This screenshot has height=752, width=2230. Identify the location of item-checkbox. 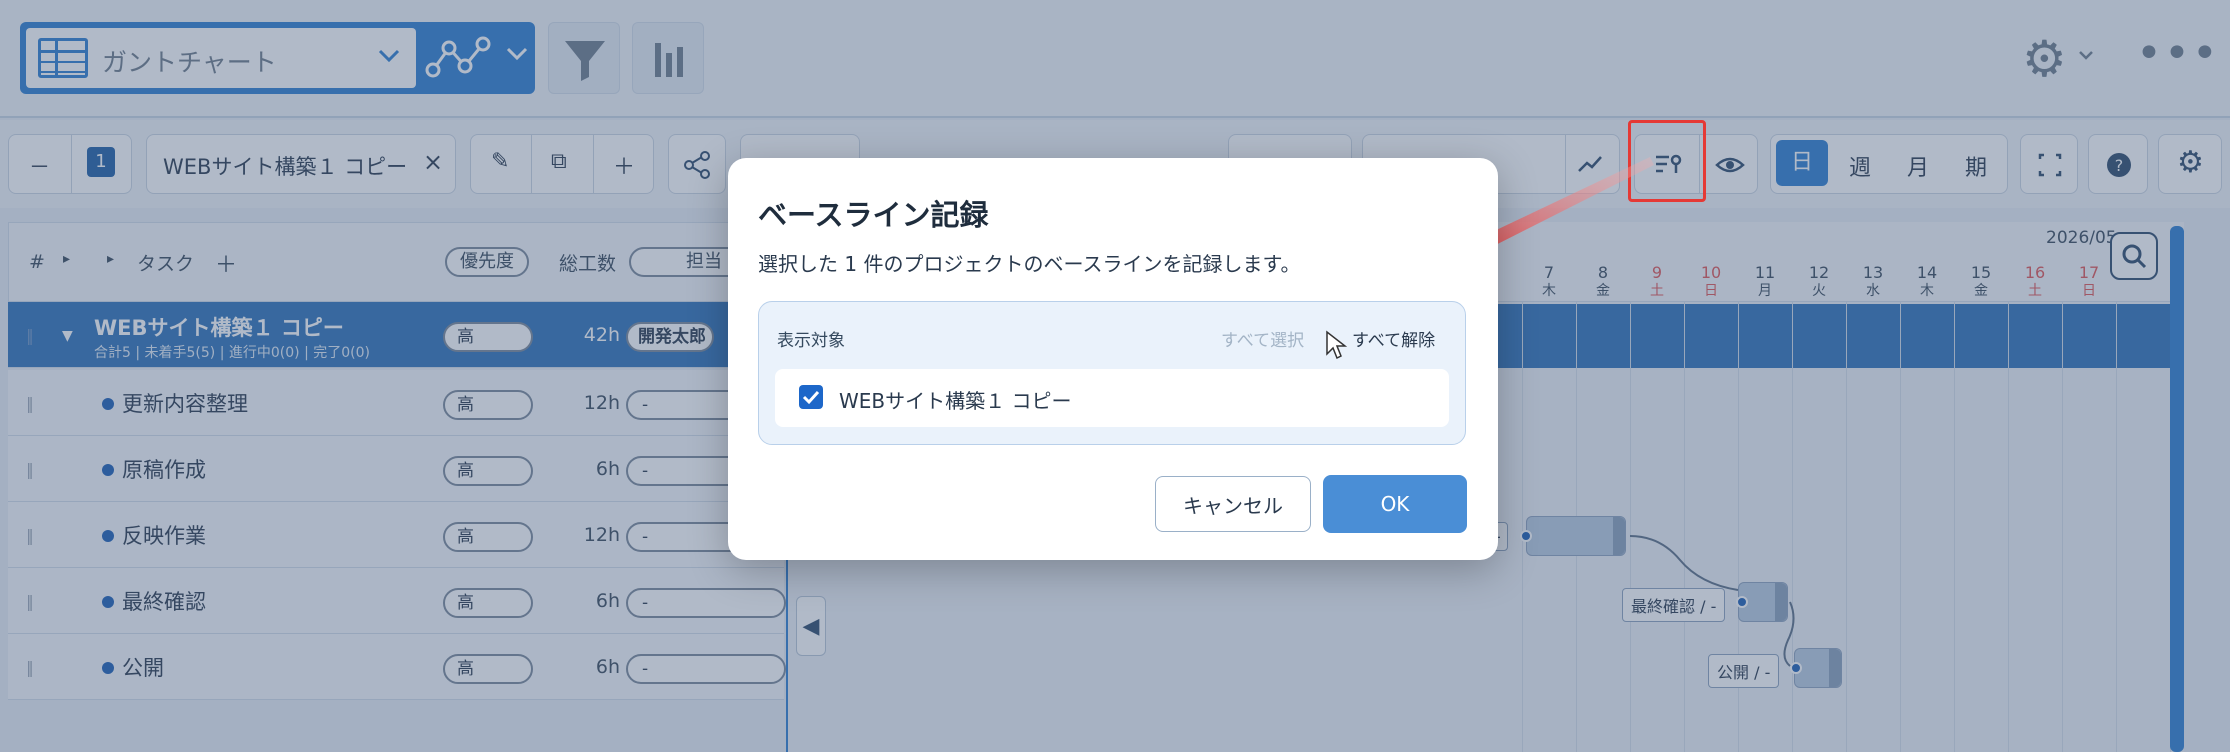
(811, 397).